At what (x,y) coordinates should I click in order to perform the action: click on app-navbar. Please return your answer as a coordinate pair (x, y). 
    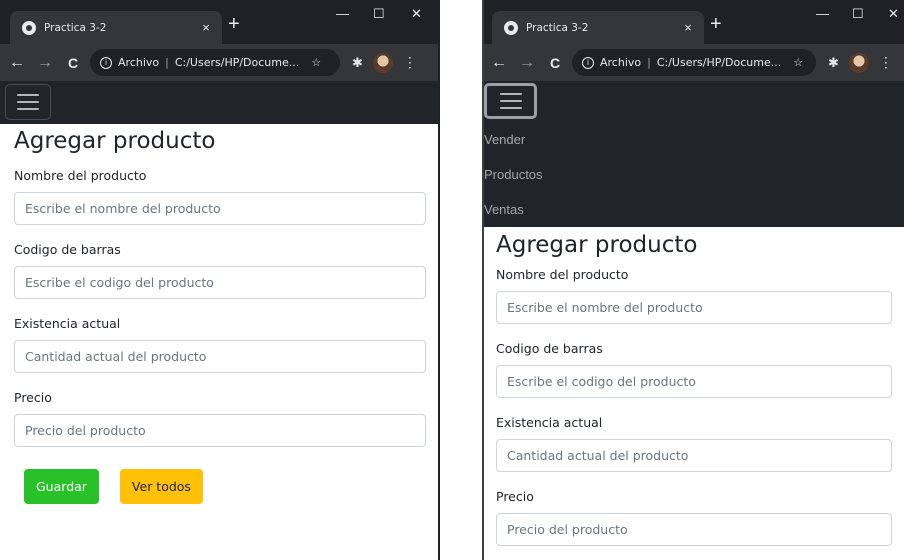
    Looking at the image, I should click on (219, 102).